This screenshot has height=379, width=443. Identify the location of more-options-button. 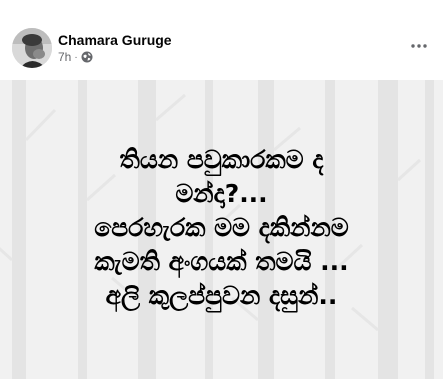
(419, 46).